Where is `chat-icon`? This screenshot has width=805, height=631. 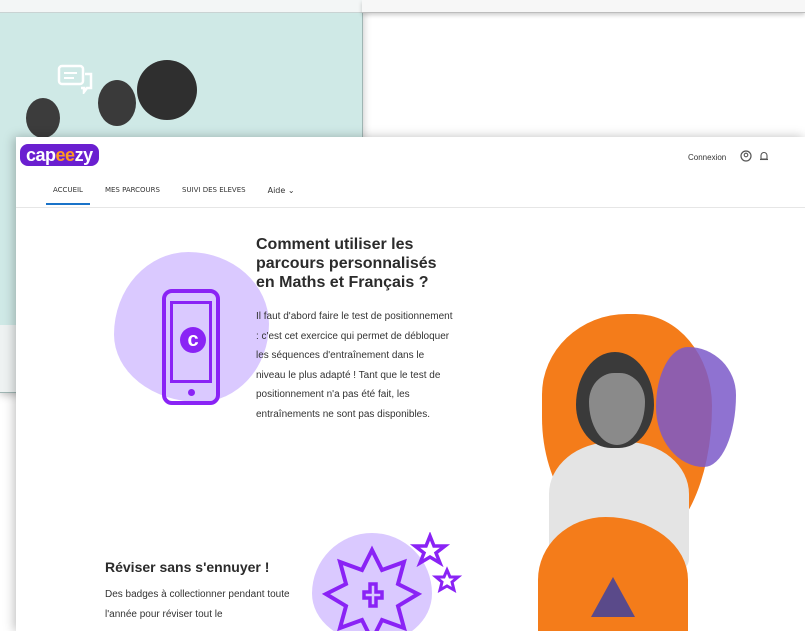
chat-icon is located at coordinates (75, 79).